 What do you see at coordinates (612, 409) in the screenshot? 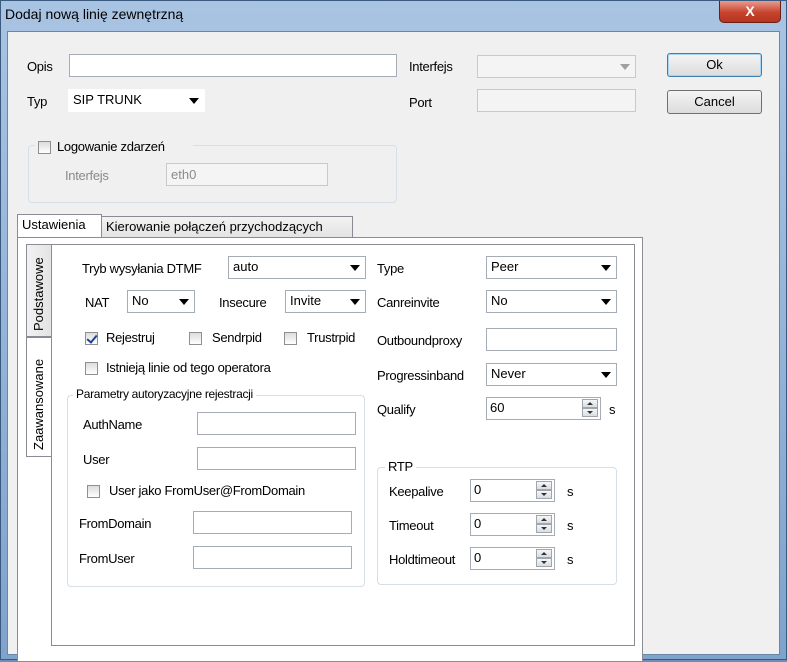
I see `qualify-unit: s` at bounding box center [612, 409].